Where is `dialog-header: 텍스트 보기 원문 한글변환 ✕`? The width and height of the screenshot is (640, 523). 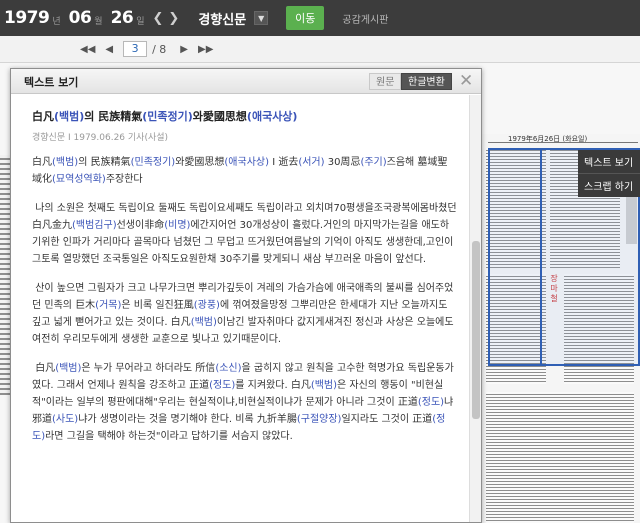
dialog-header: 텍스트 보기 원문 한글변환 ✕ is located at coordinates (246, 81).